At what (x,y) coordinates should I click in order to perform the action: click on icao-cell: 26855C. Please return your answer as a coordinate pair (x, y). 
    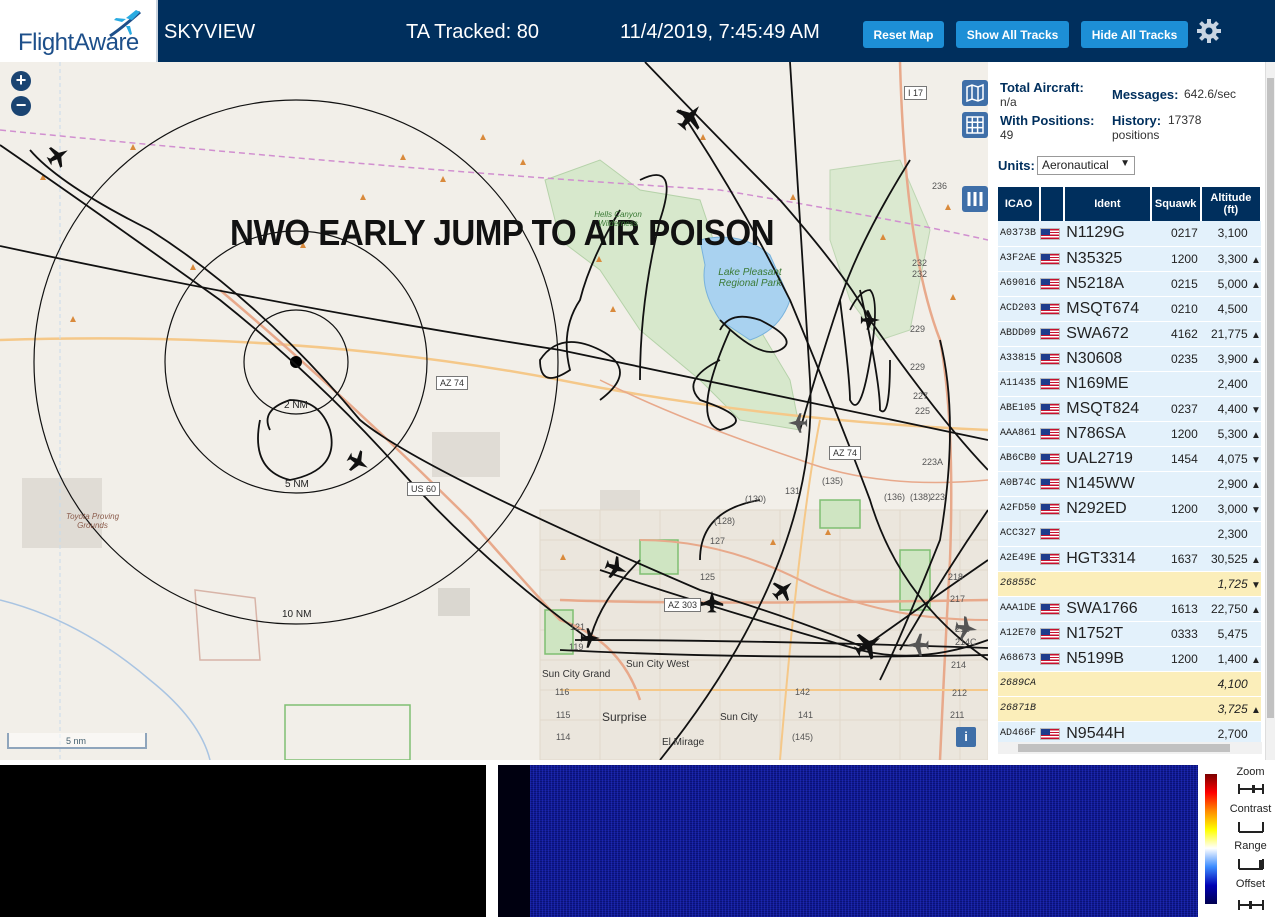
    Looking at the image, I should click on (1019, 584).